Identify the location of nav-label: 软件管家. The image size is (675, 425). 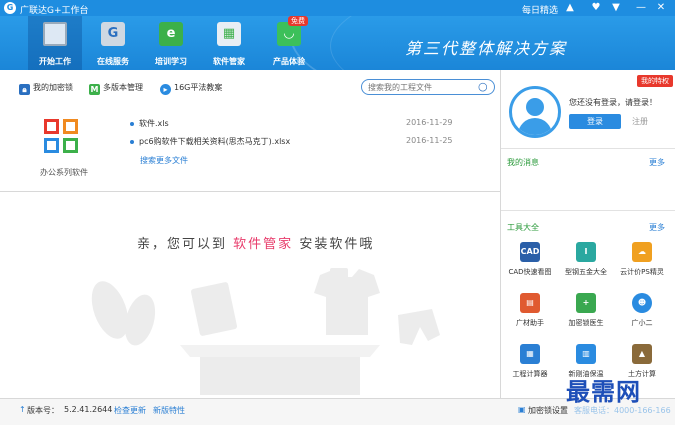
(229, 61).